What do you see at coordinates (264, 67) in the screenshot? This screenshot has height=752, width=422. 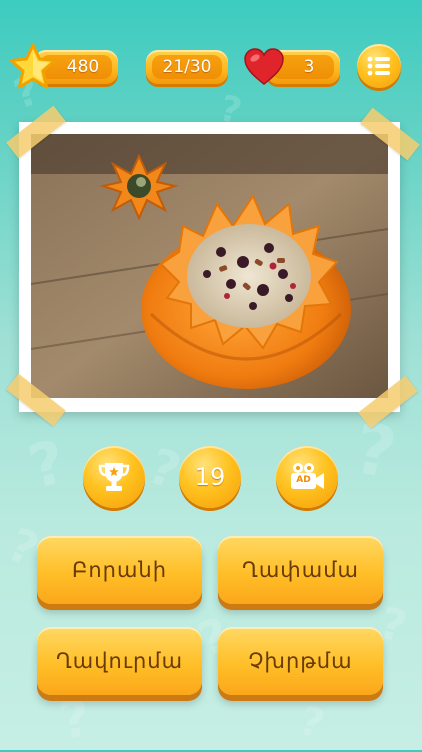 I see `heart-icon` at bounding box center [264, 67].